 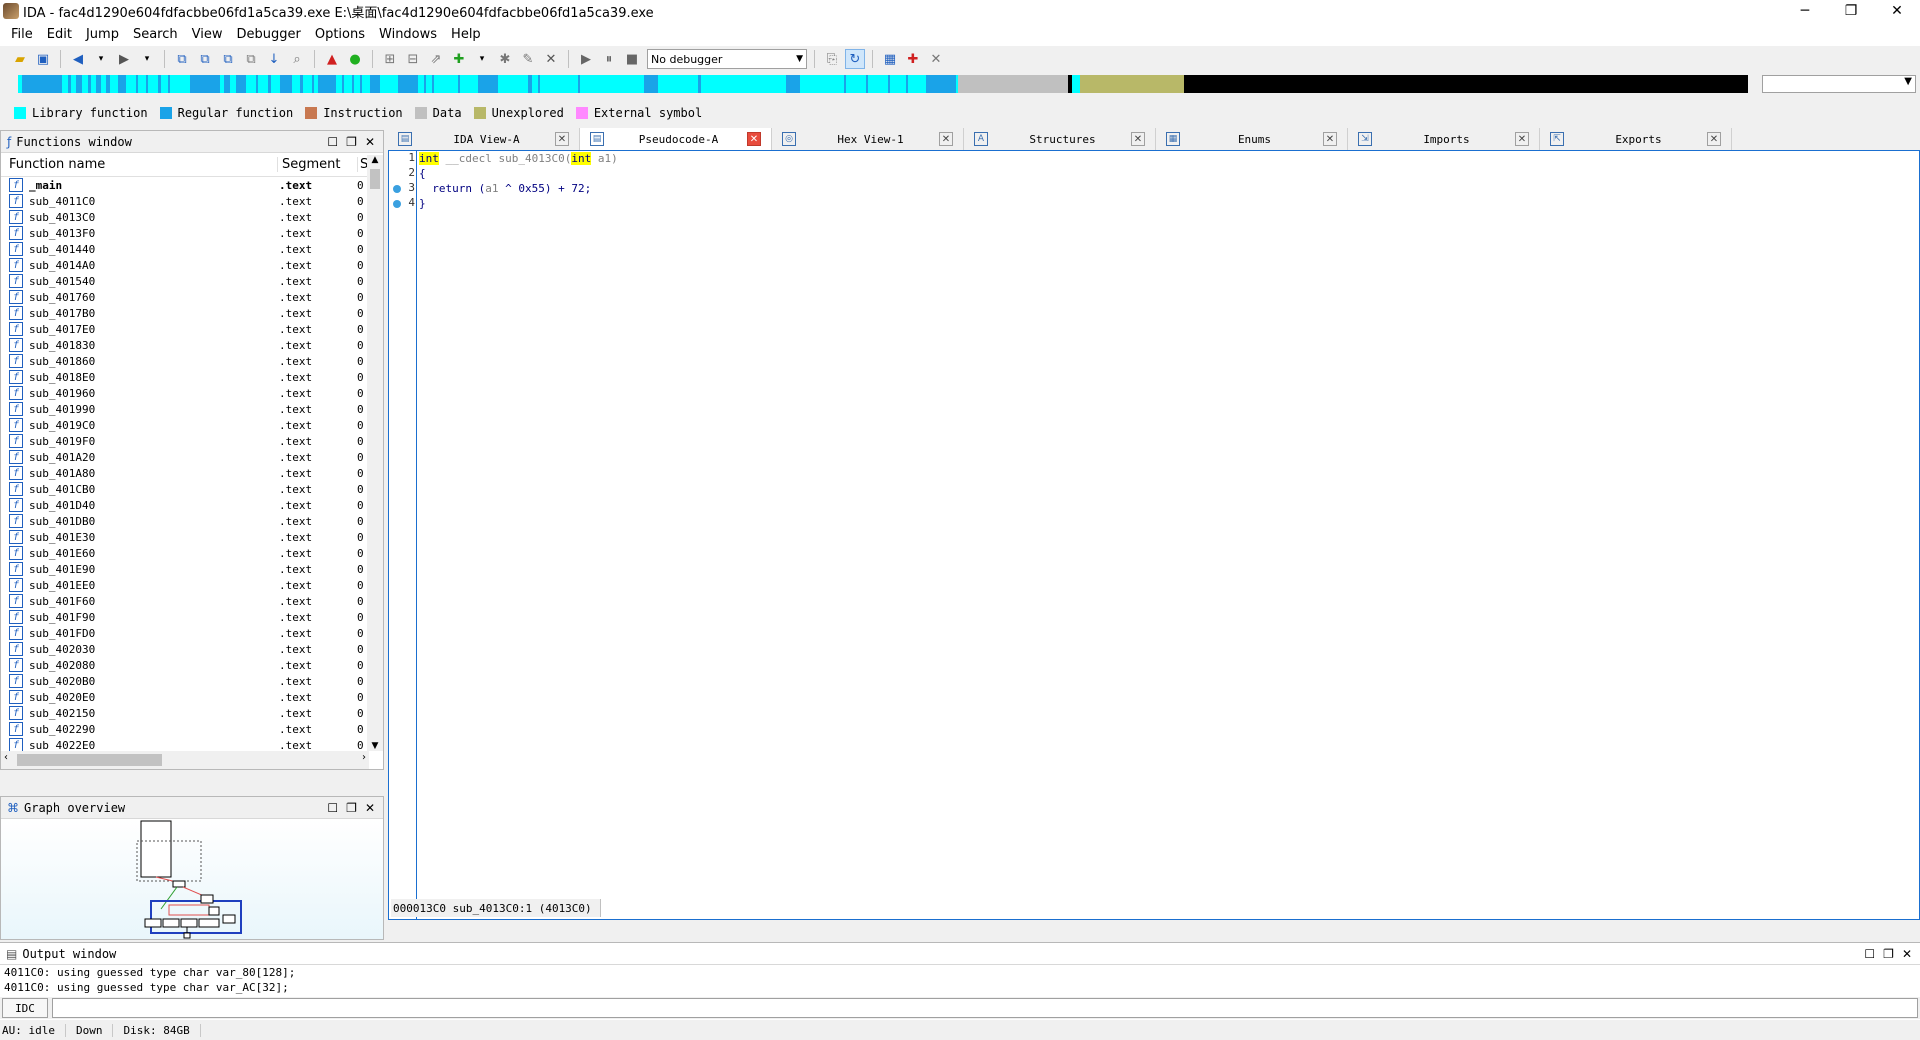 What do you see at coordinates (528, 59) in the screenshot?
I see `patch-icon: ✎` at bounding box center [528, 59].